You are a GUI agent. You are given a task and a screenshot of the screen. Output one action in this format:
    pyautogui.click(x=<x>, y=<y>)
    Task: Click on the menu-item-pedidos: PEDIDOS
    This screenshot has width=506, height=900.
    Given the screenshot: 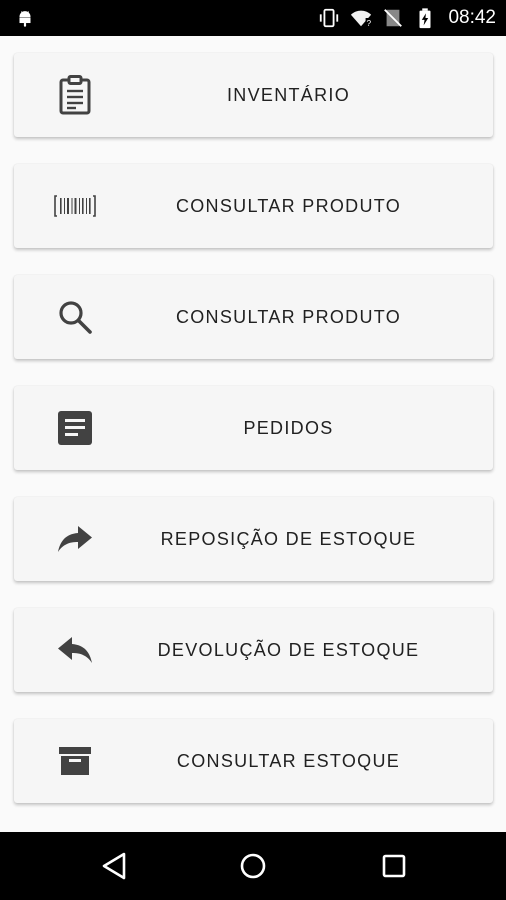 What is the action you would take?
    pyautogui.click(x=253, y=428)
    